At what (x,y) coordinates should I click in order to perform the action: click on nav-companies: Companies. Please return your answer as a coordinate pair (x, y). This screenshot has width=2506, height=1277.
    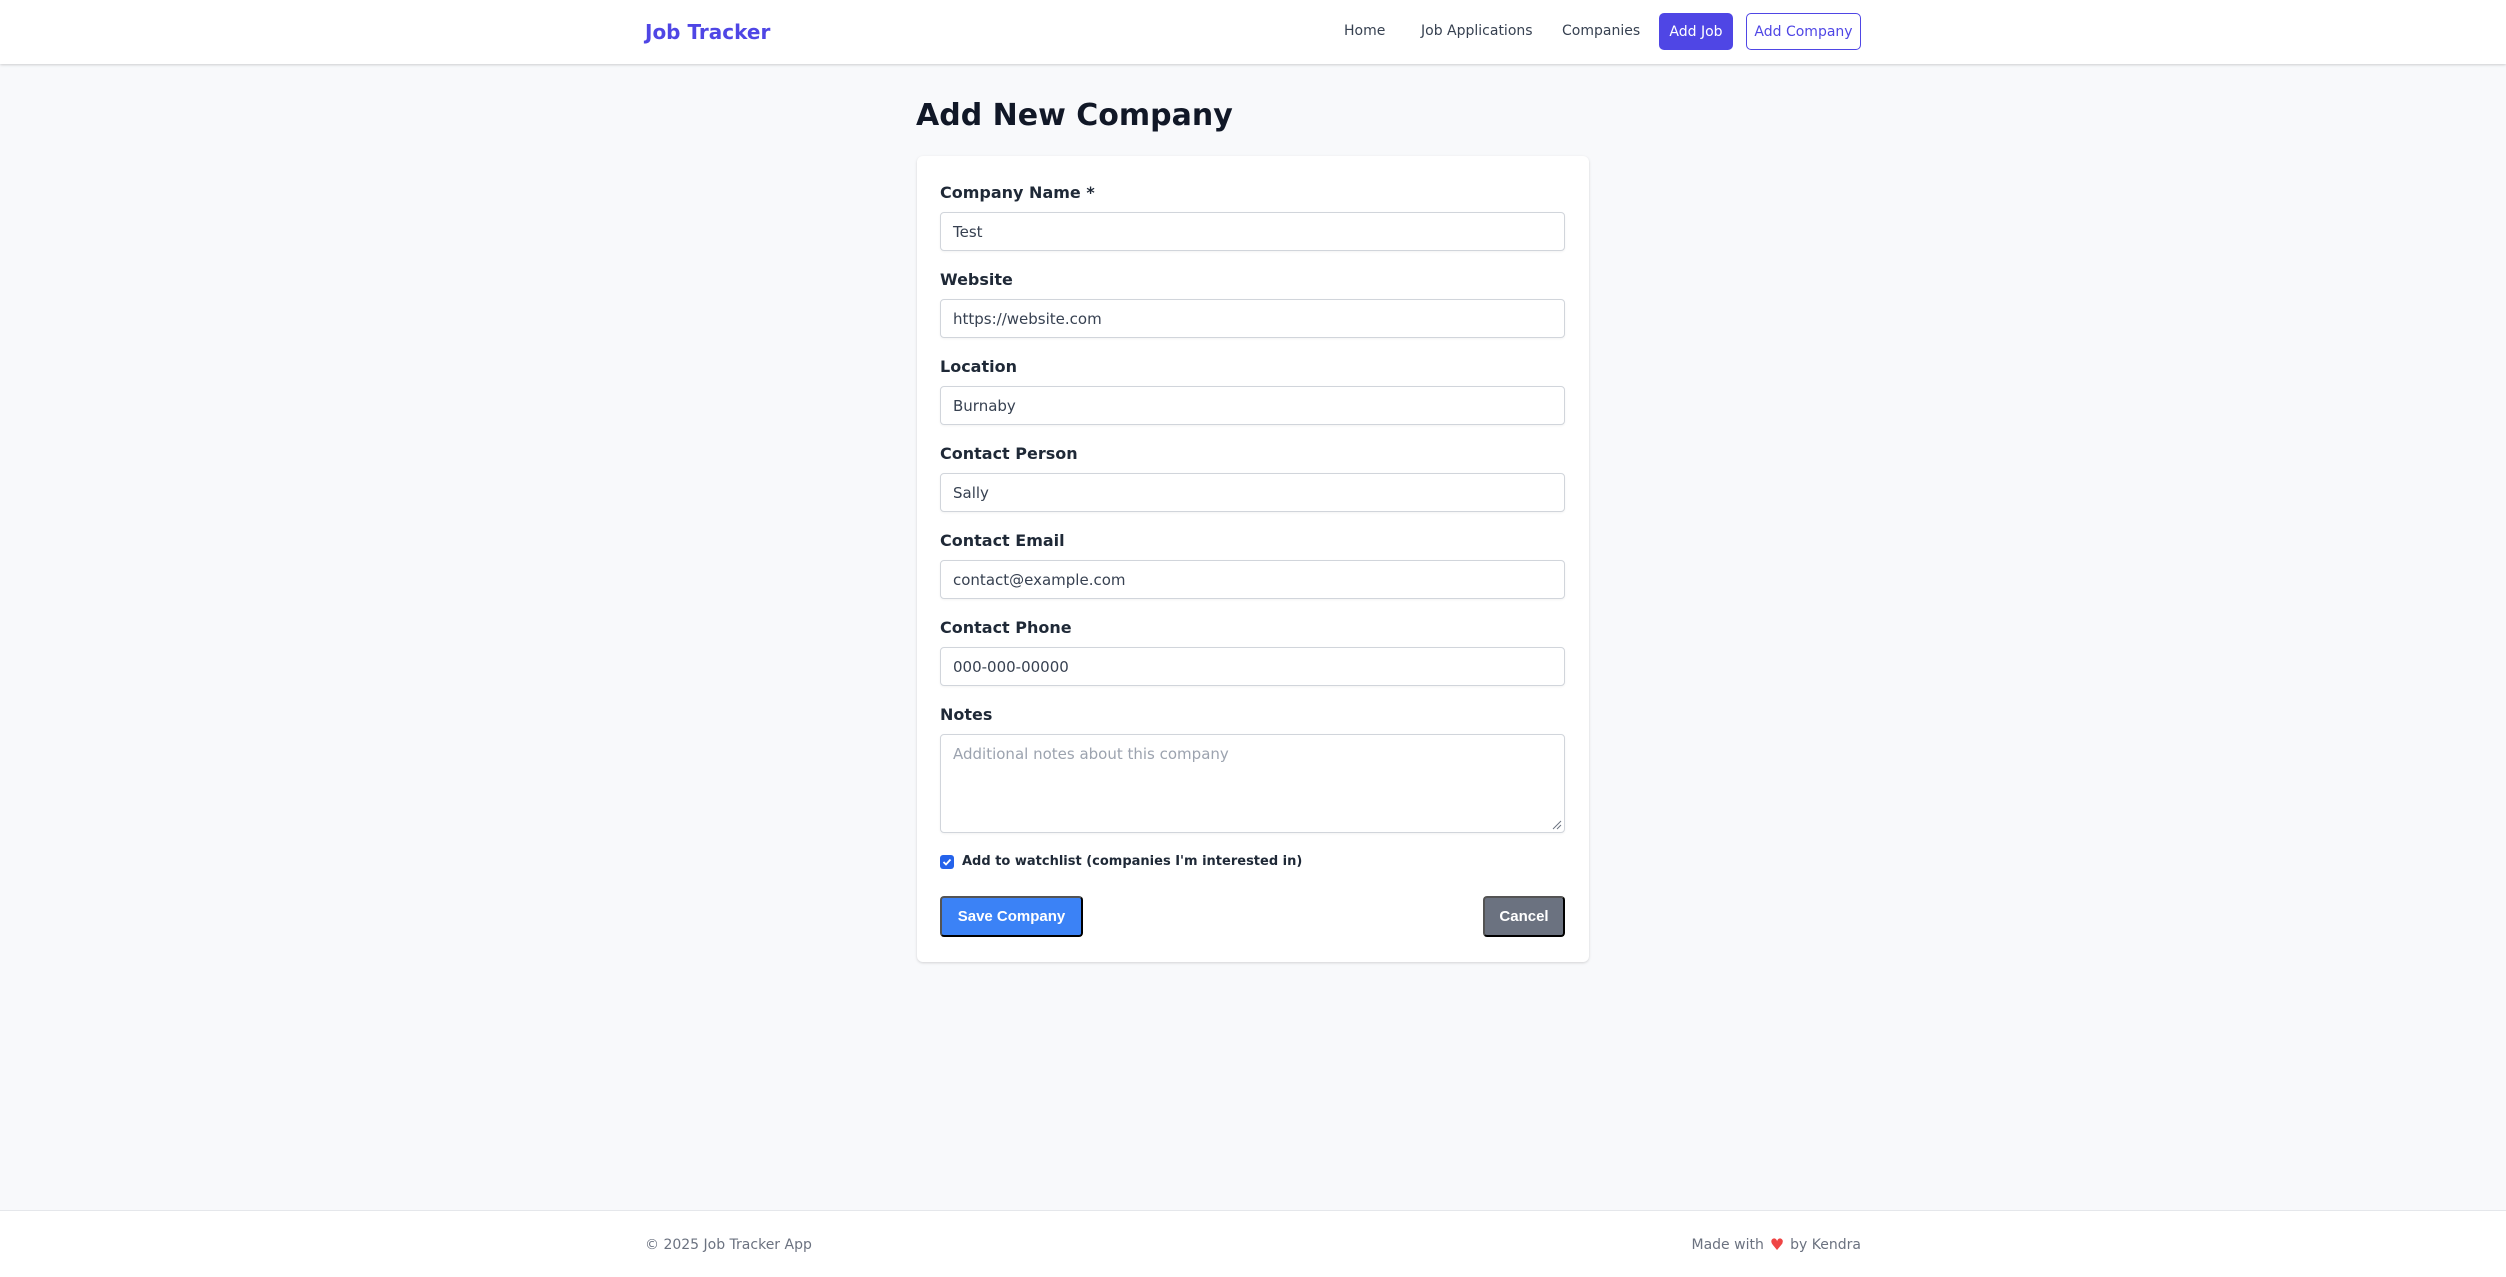
    Looking at the image, I should click on (1601, 31).